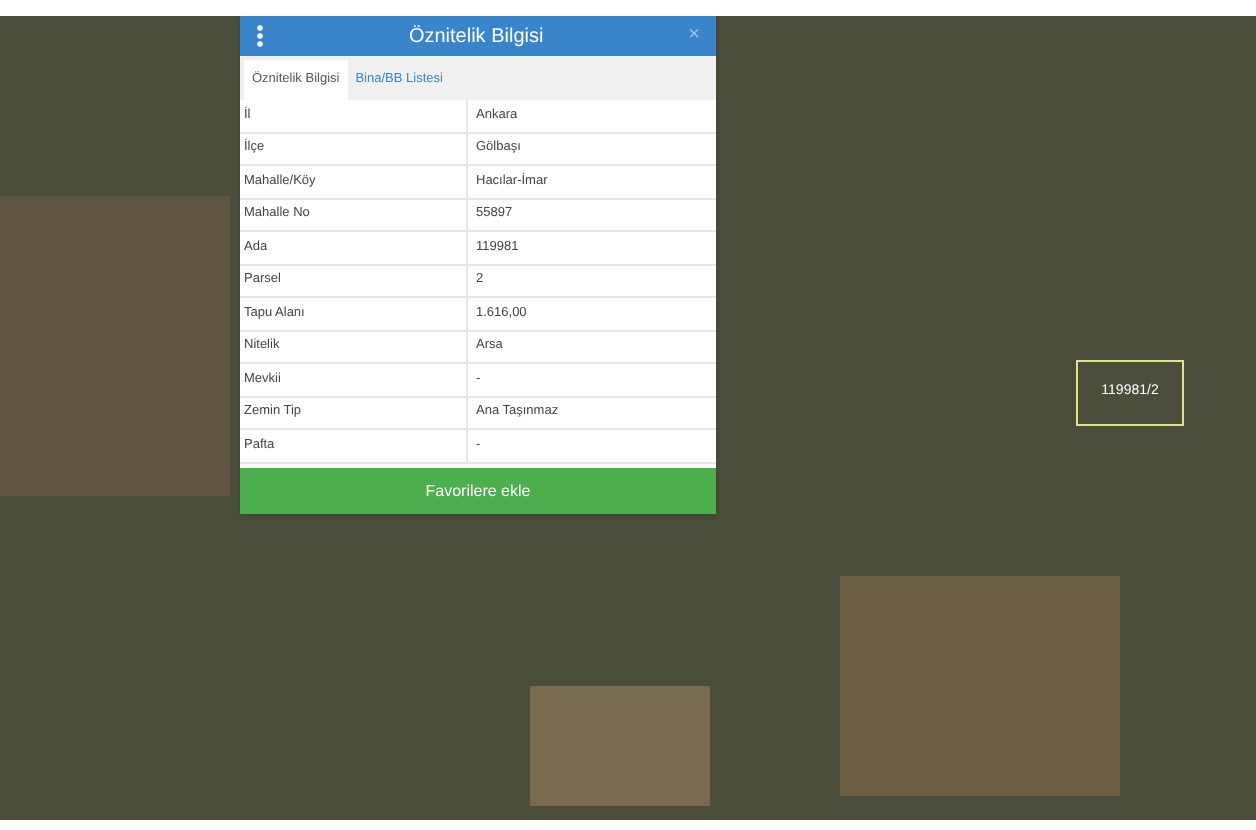 Image resolution: width=1256 pixels, height=830 pixels. Describe the element at coordinates (476, 37) in the screenshot. I see `panel-title: Öznitelik Bilgisi` at that location.